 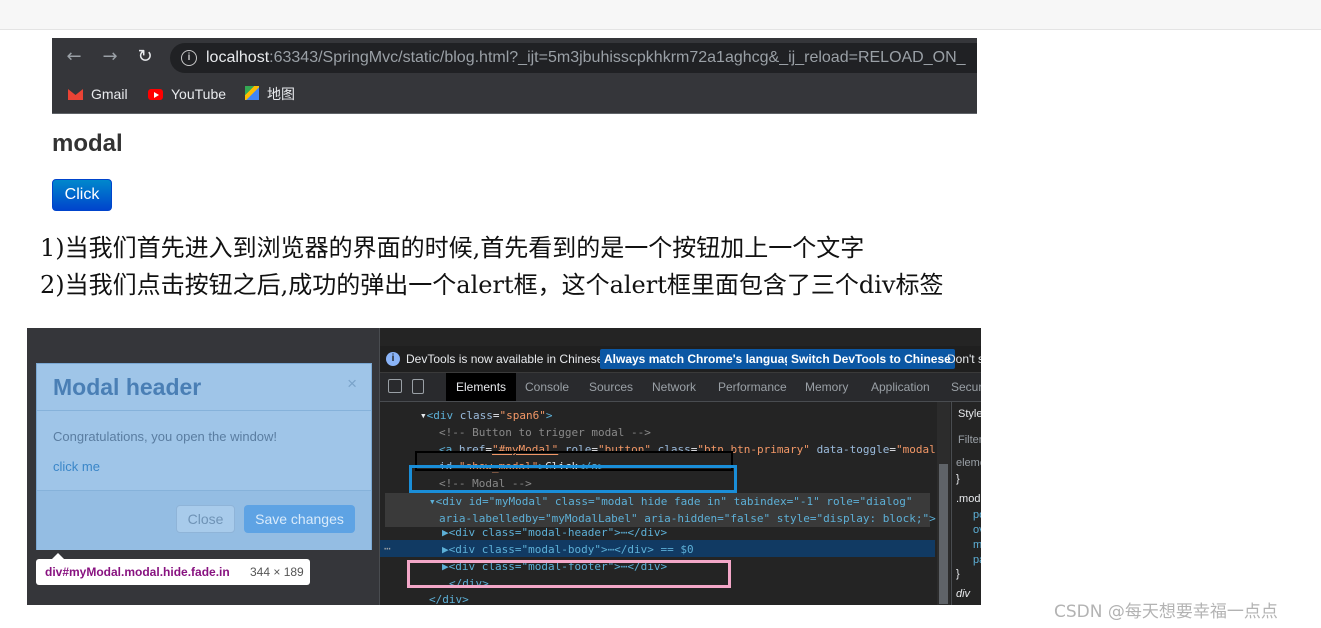 What do you see at coordinates (966, 387) in the screenshot?
I see `tab-security: Securi` at bounding box center [966, 387].